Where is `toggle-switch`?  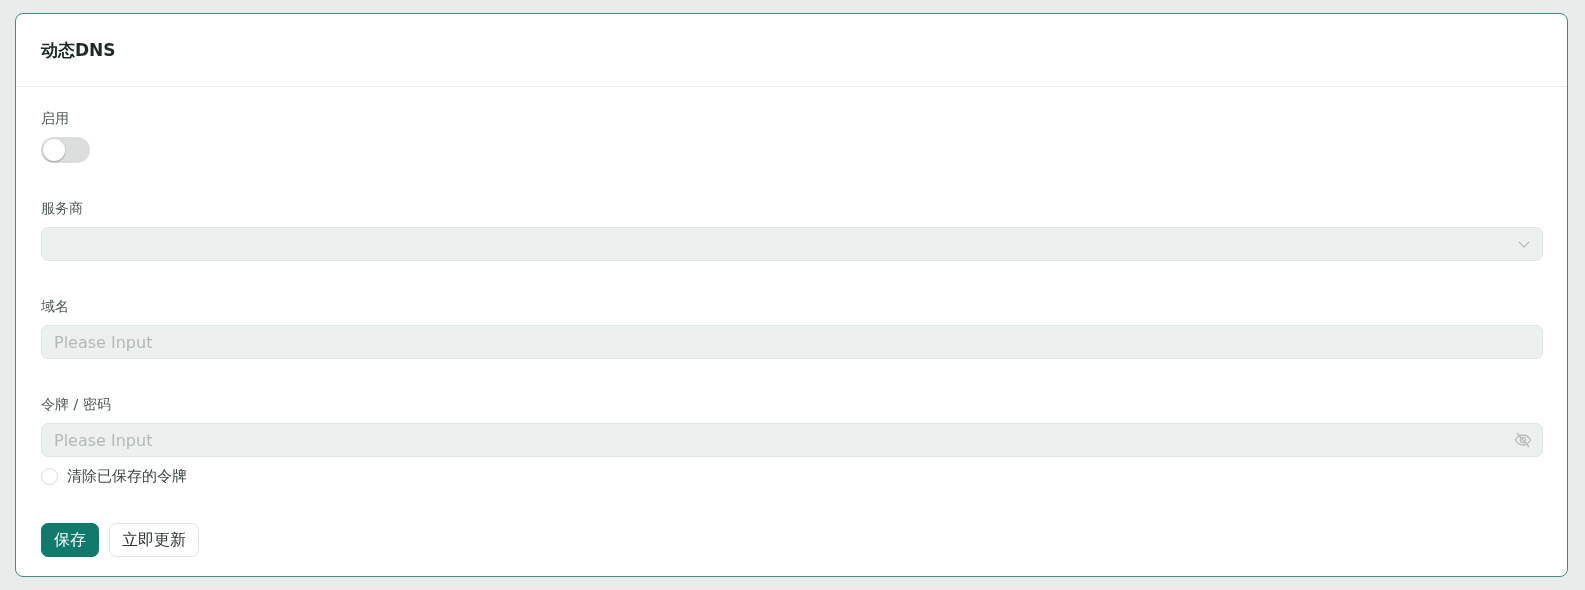 toggle-switch is located at coordinates (65, 150).